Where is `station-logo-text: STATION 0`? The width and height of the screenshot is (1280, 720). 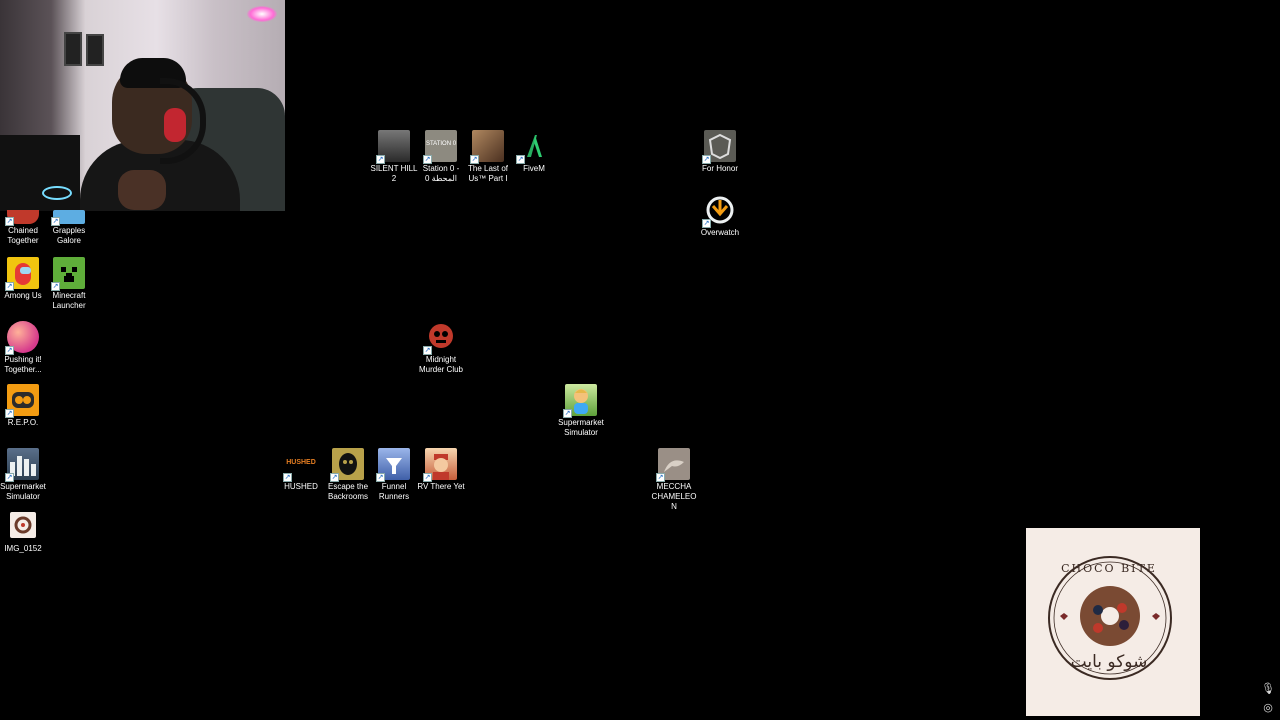 station-logo-text: STATION 0 is located at coordinates (441, 144).